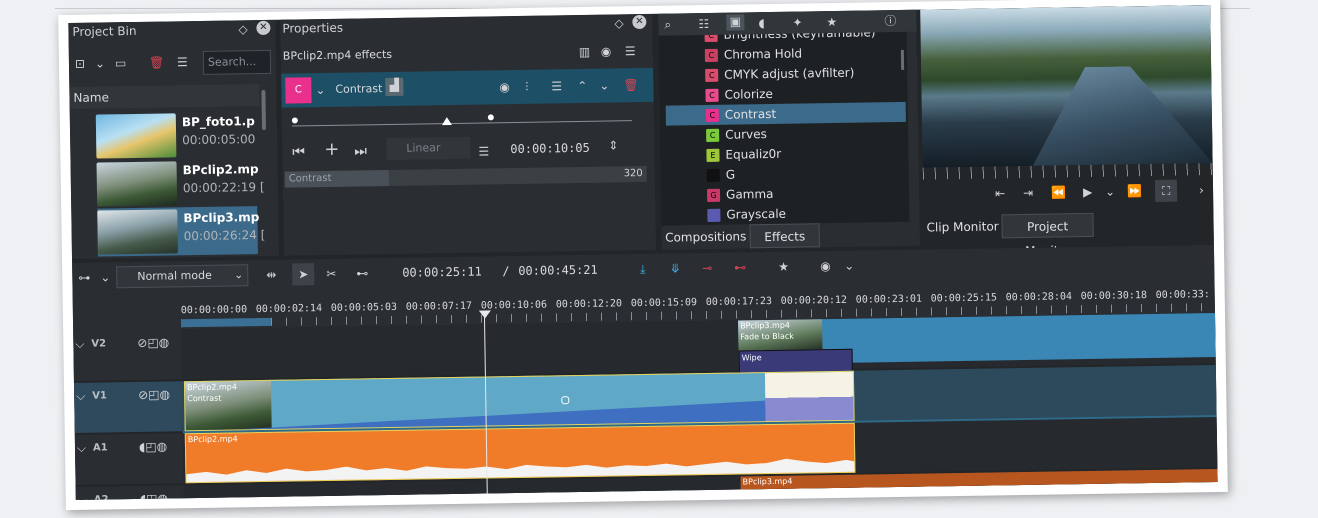  I want to click on slip-tool-icon: ⊷, so click(362, 273).